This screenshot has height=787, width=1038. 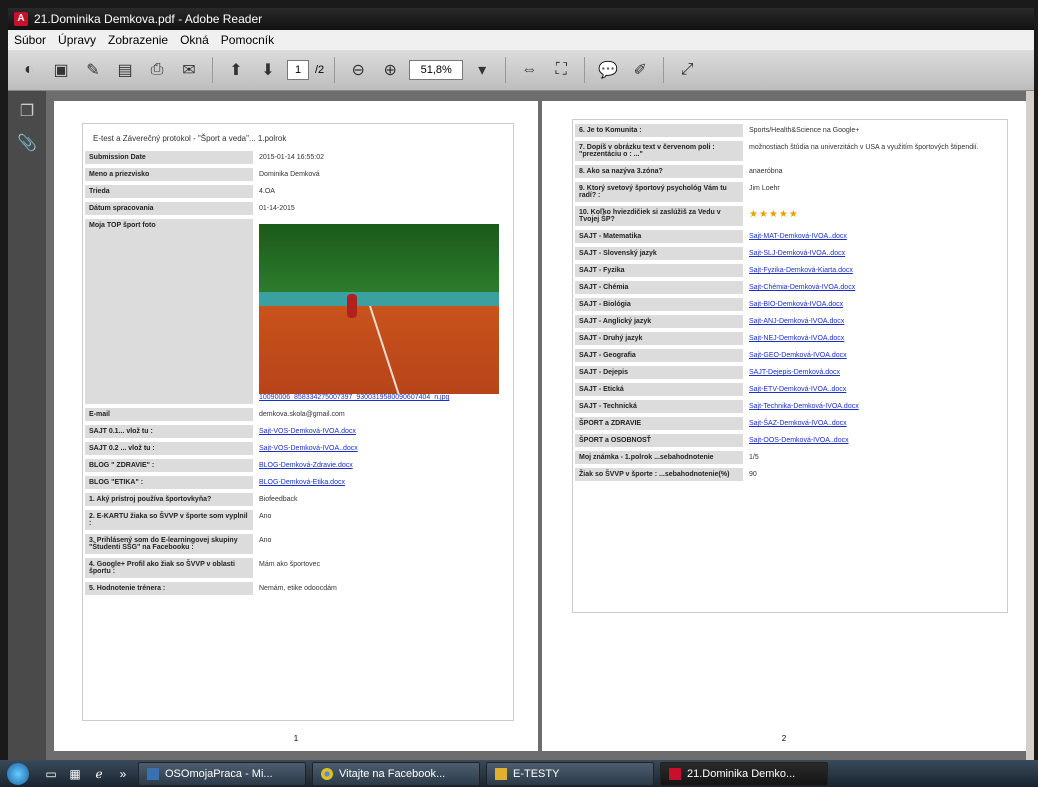 What do you see at coordinates (774, 214) in the screenshot?
I see `rating-stars: ★★★★★` at bounding box center [774, 214].